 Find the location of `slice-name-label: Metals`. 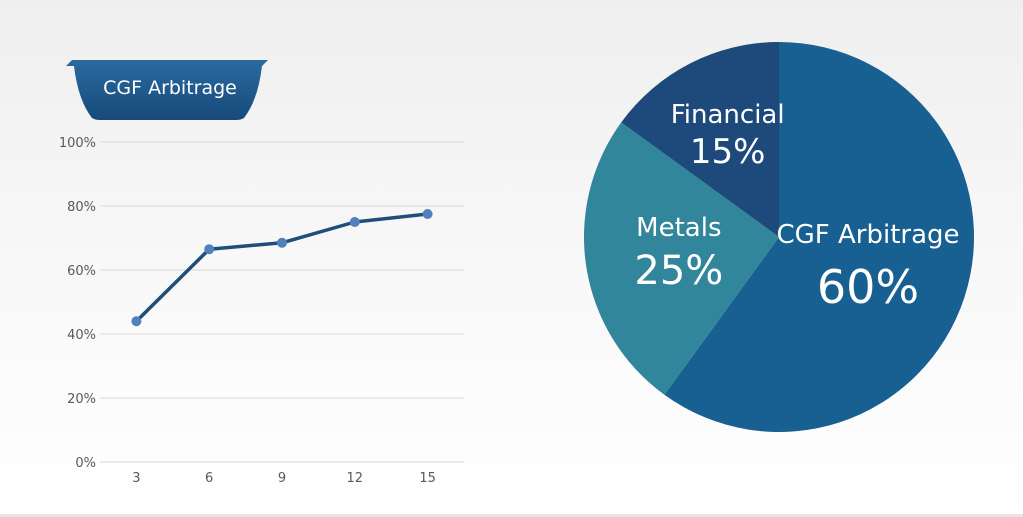

slice-name-label: Metals is located at coordinates (678, 228).